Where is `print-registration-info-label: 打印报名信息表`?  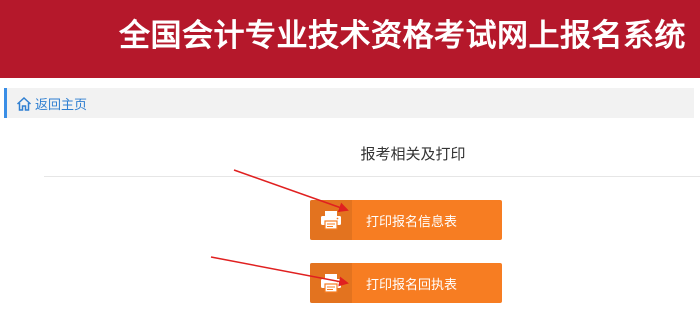
print-registration-info-label: 打印报名信息表 is located at coordinates (412, 222).